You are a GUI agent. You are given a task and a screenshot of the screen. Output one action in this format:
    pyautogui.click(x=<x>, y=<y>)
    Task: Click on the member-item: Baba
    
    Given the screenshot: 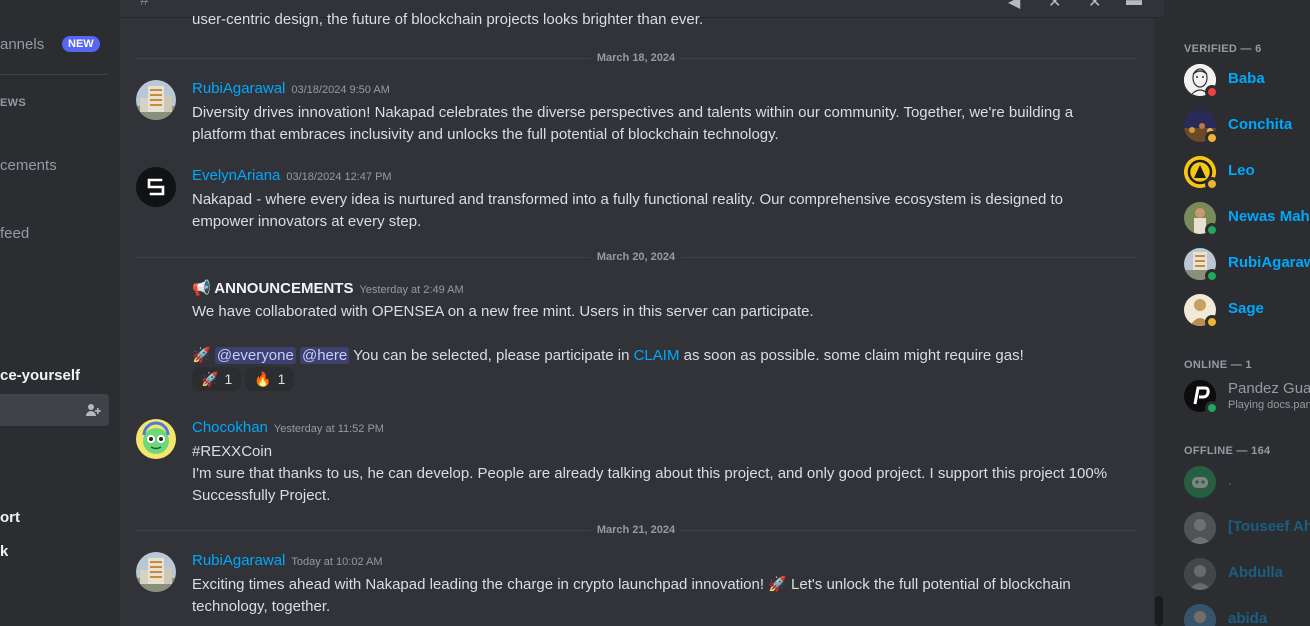 What is the action you would take?
    pyautogui.click(x=1247, y=80)
    